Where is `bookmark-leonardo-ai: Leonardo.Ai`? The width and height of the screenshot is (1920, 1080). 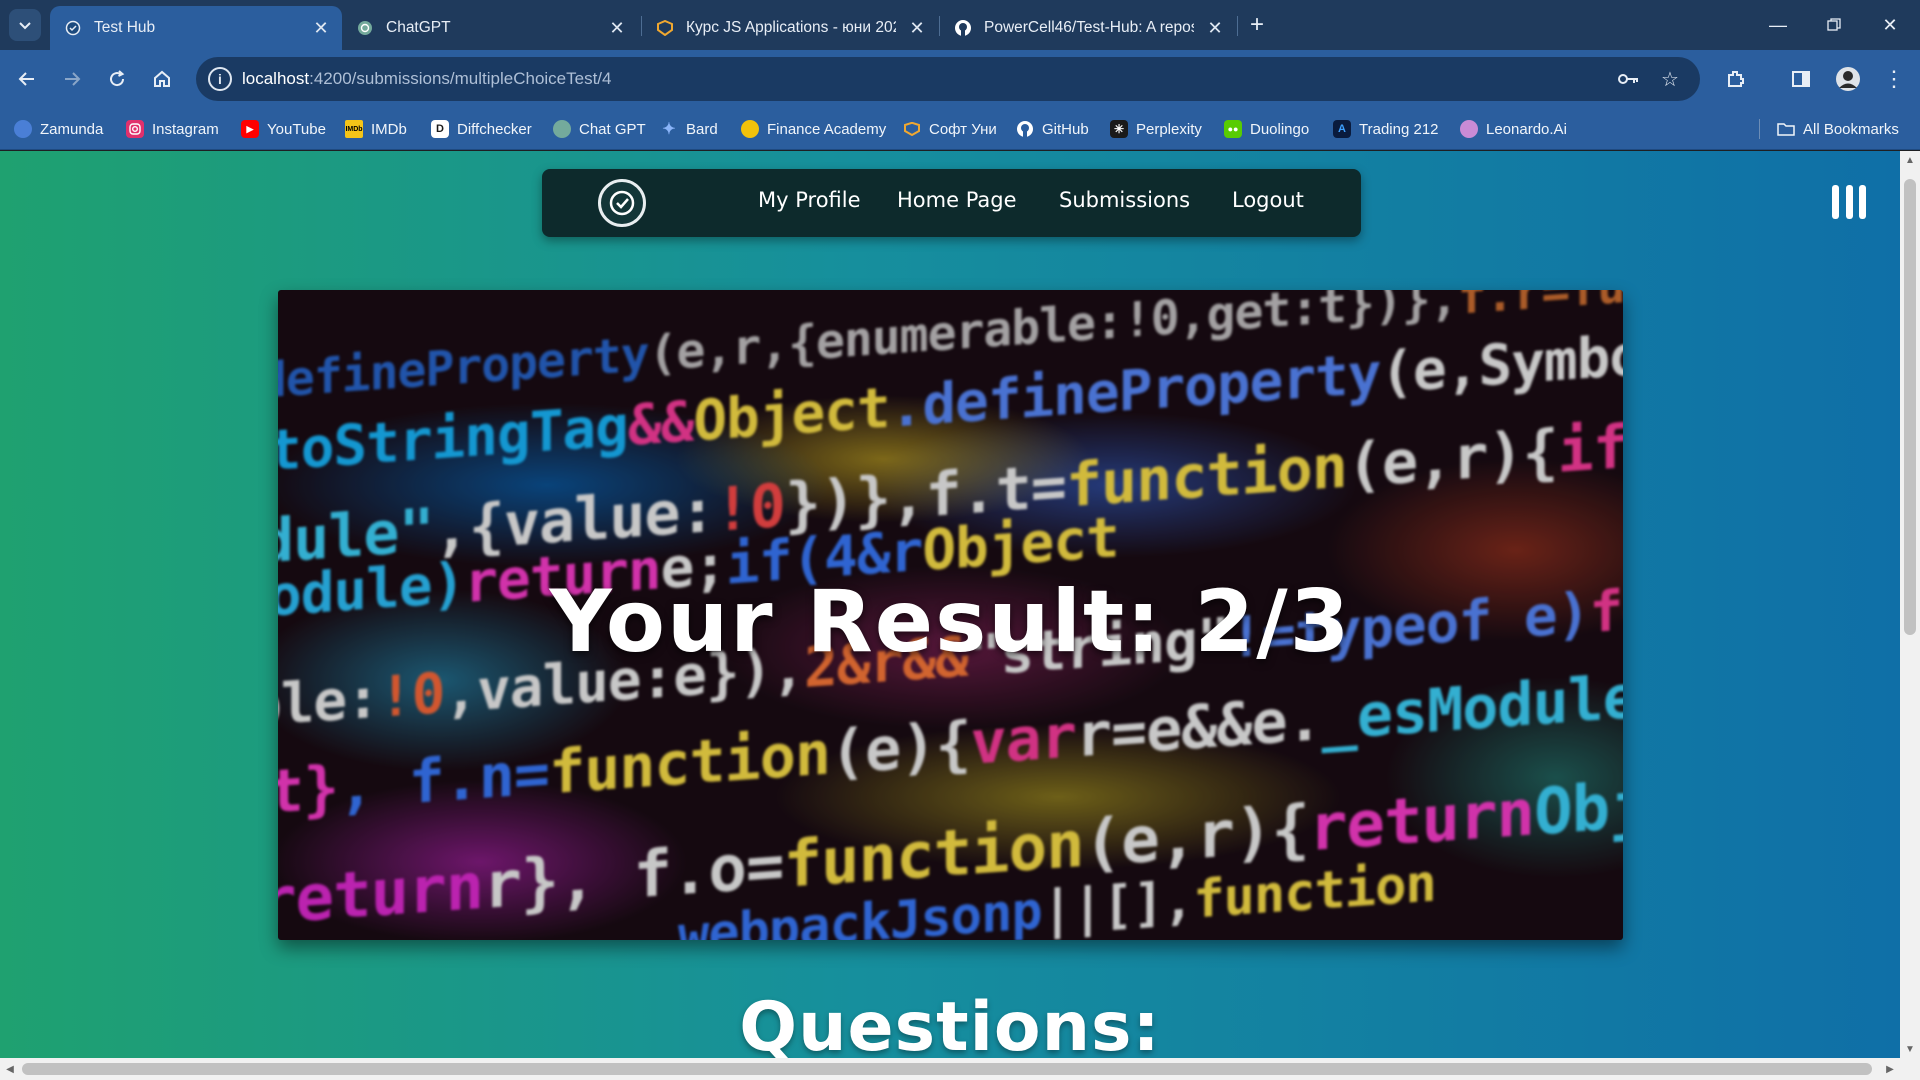
bookmark-leonardo-ai: Leonardo.Ai is located at coordinates (1513, 129).